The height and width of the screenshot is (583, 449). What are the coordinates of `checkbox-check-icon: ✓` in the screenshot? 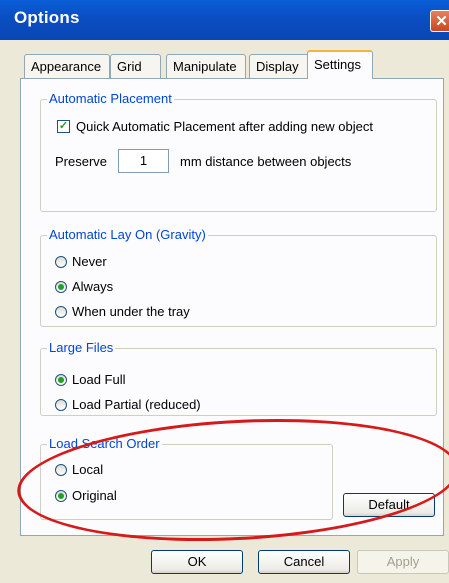 It's located at (63, 126).